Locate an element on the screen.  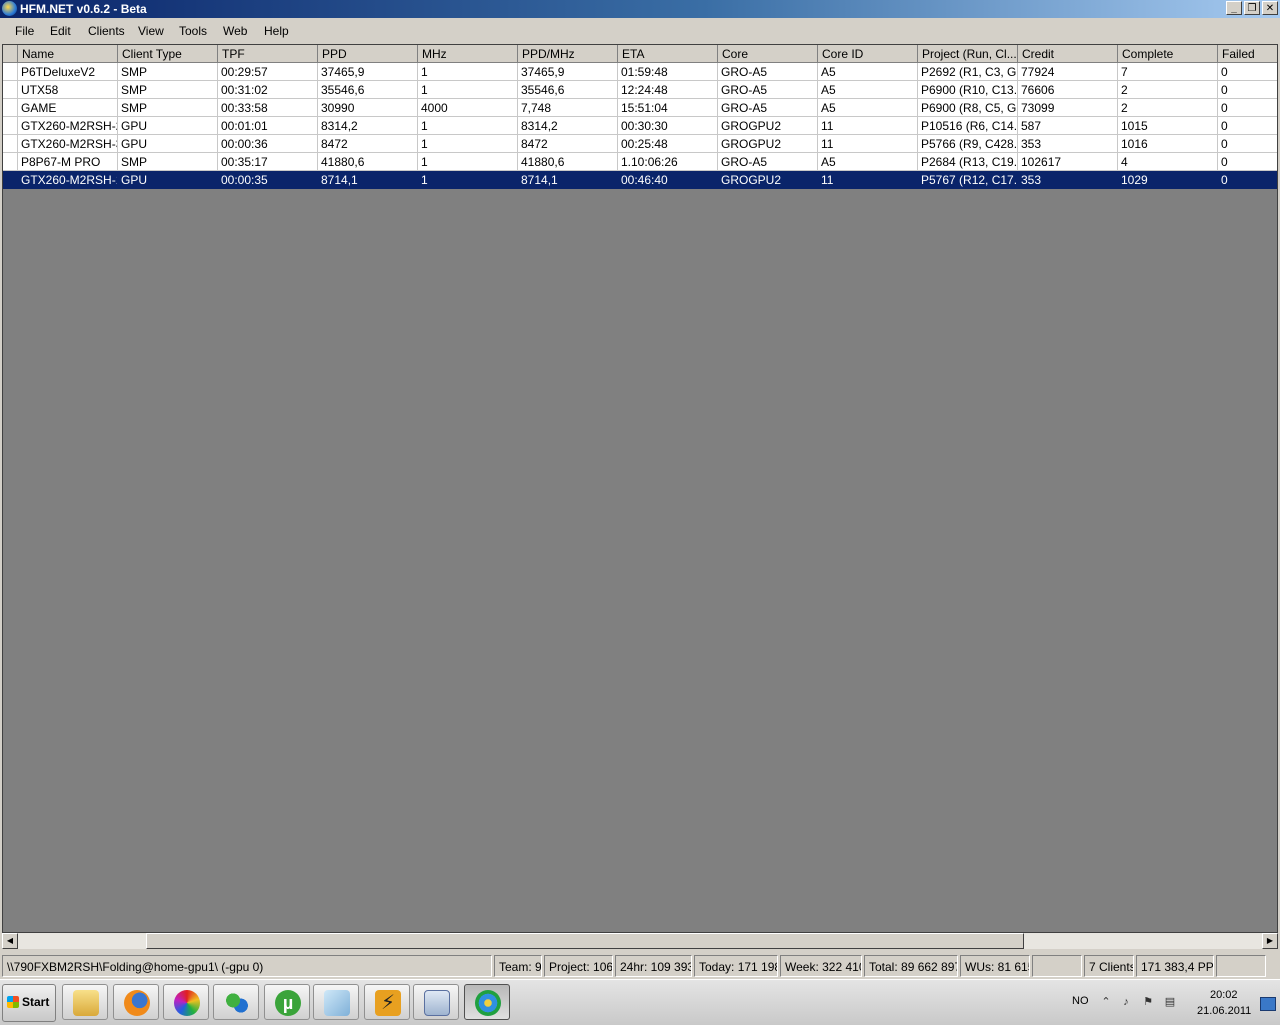
cell-eta: 01:59:48 is located at coordinates (668, 72).